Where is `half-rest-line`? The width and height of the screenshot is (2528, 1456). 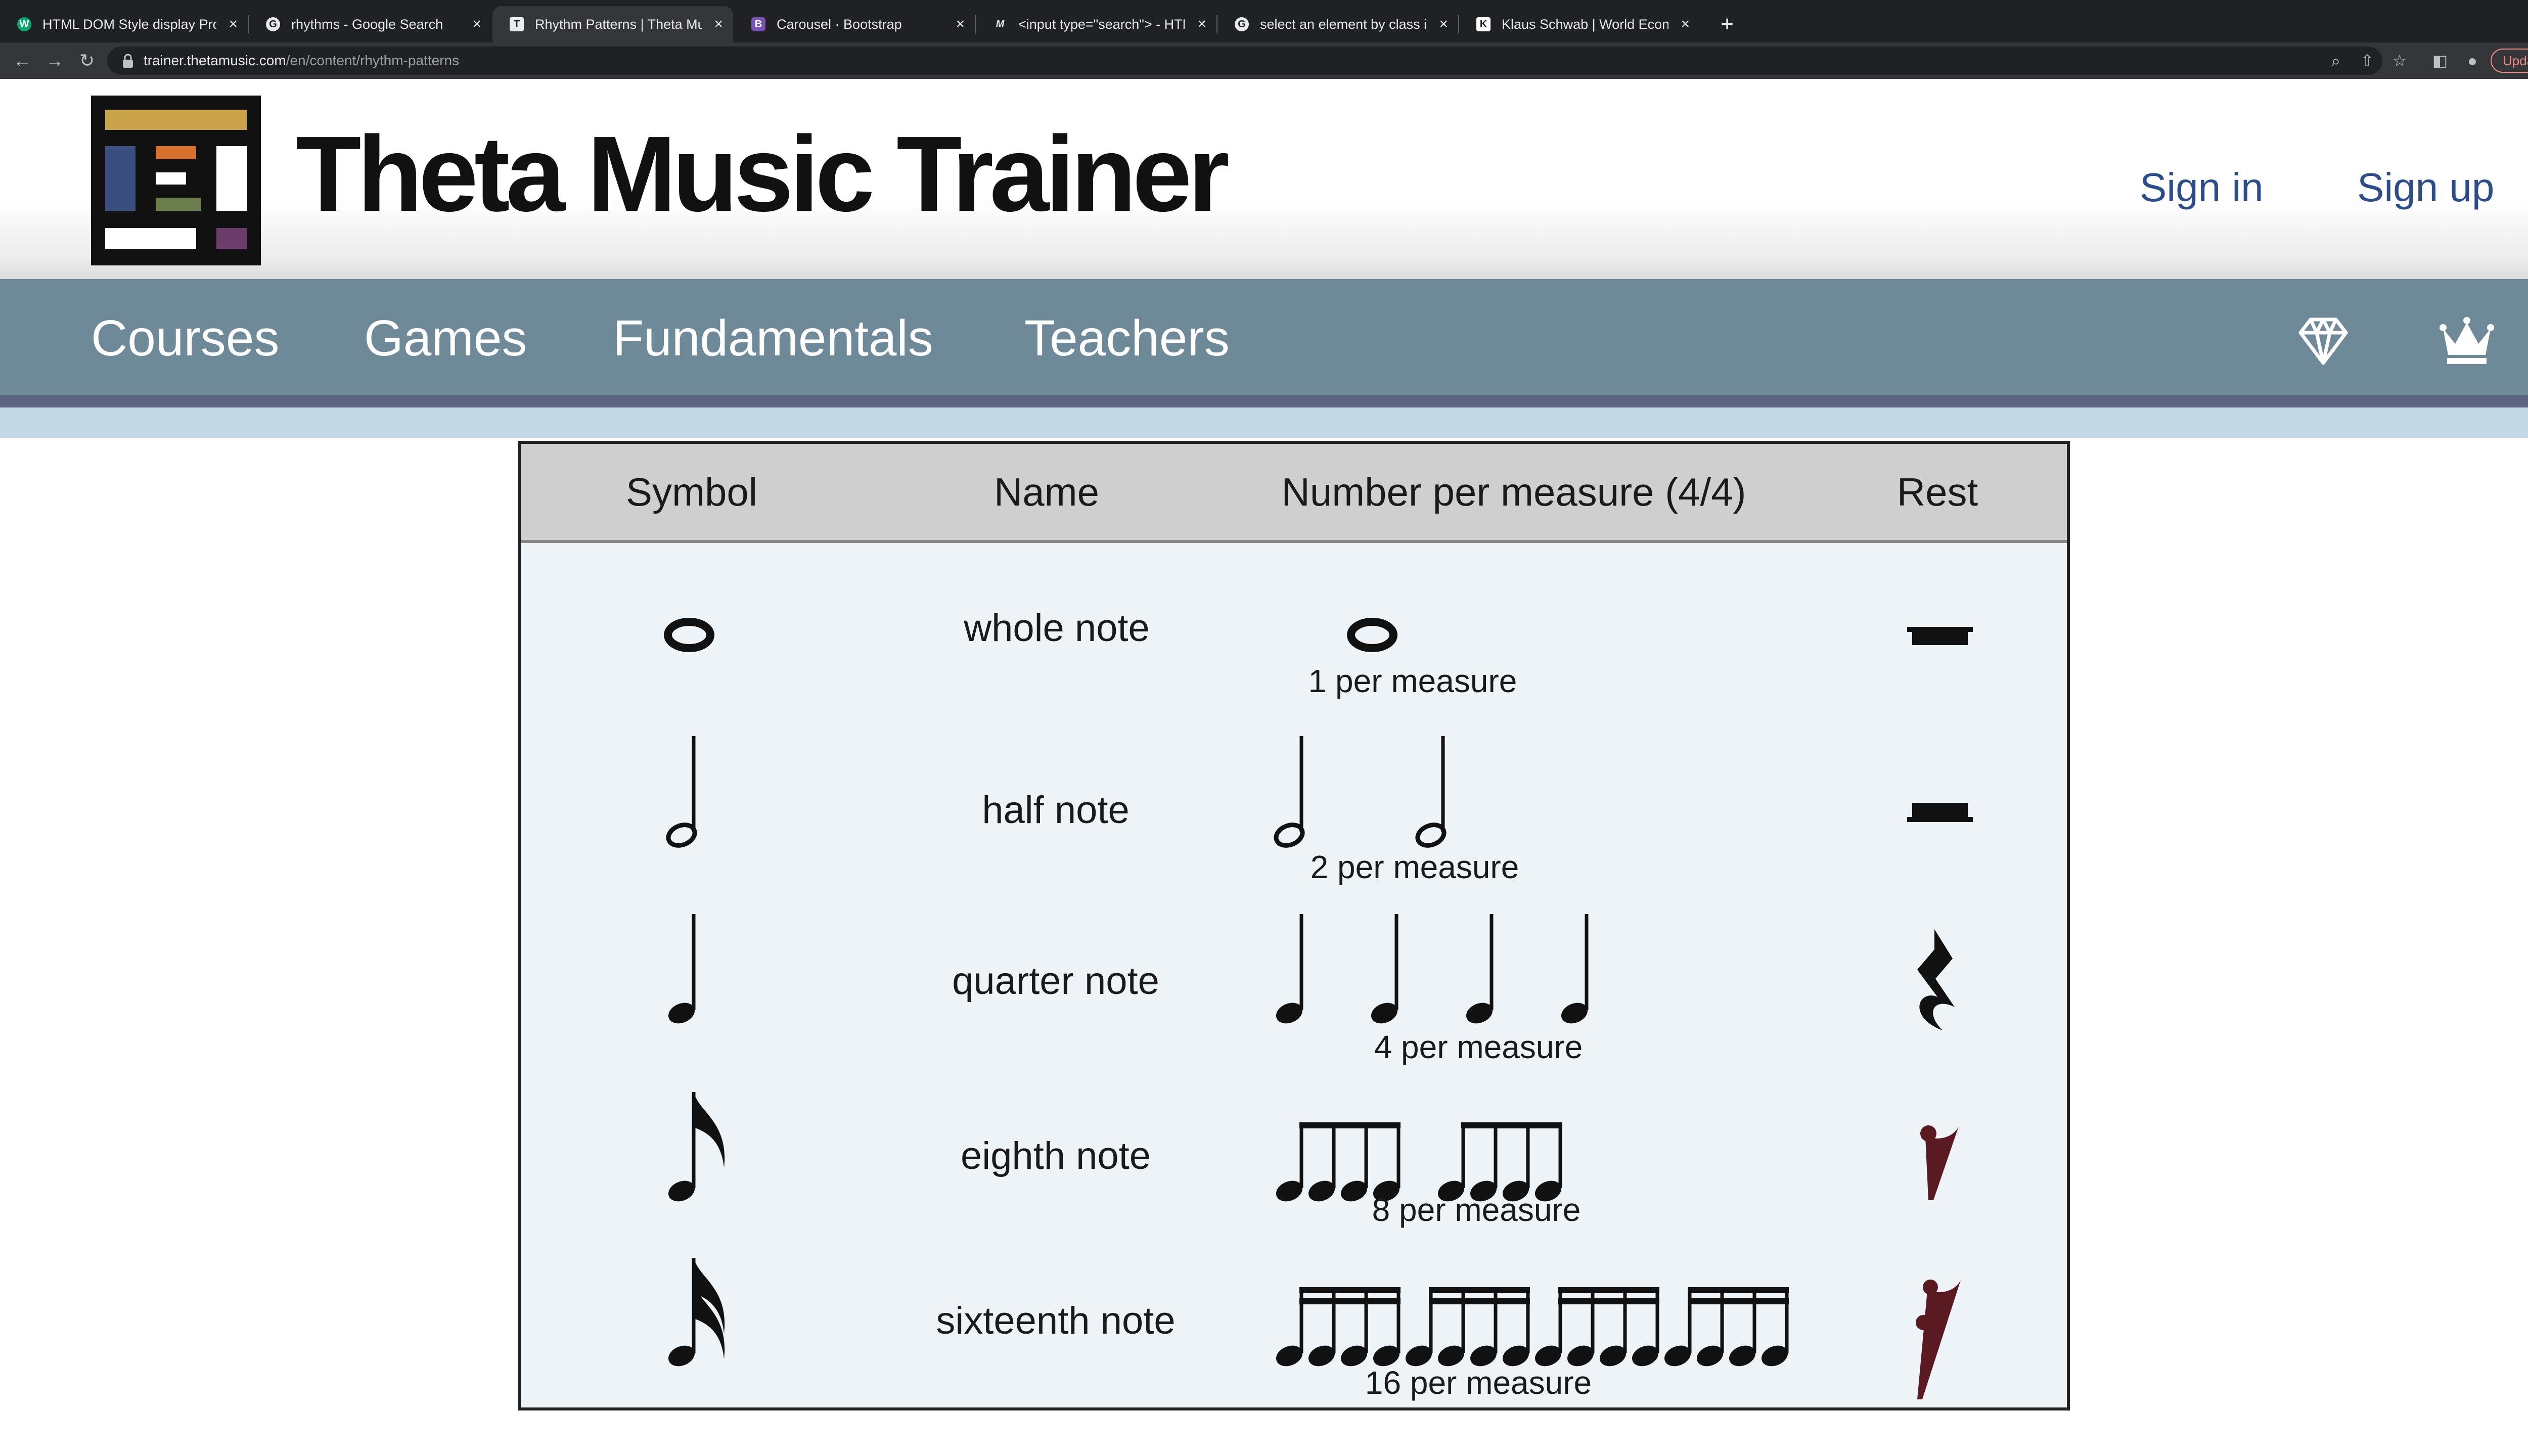 half-rest-line is located at coordinates (1940, 819).